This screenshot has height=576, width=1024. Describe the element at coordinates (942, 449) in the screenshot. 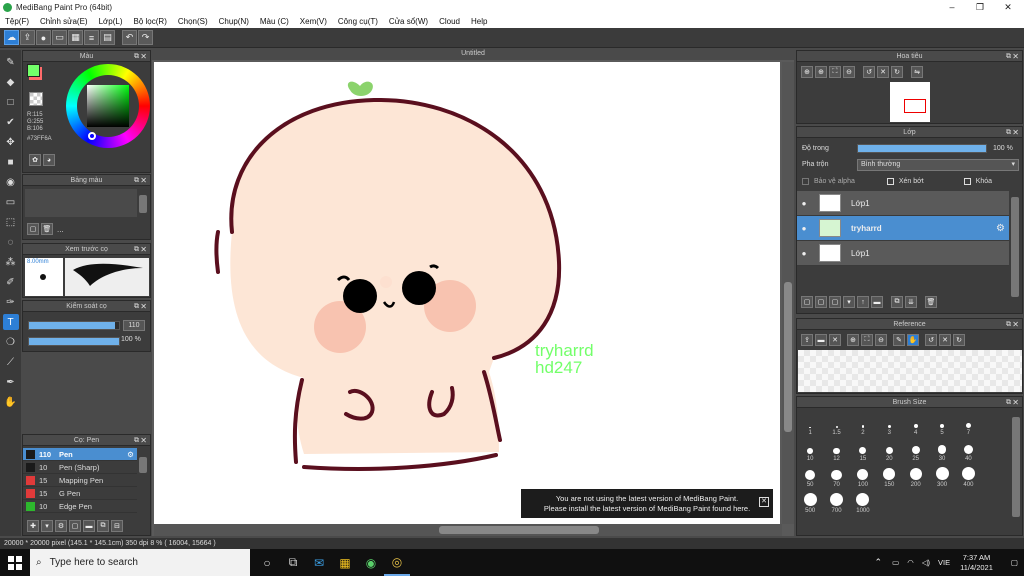

I see `brush-size-option: 30` at that location.